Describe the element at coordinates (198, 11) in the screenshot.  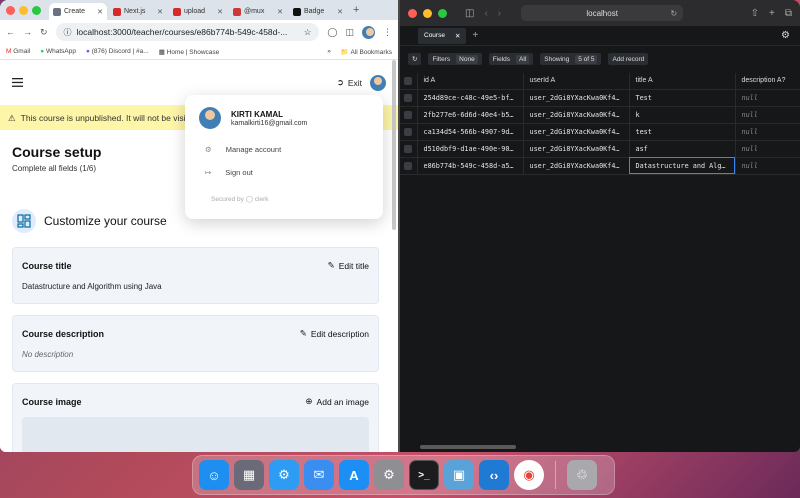
I see `chrome-tab-3: upload ✕` at that location.